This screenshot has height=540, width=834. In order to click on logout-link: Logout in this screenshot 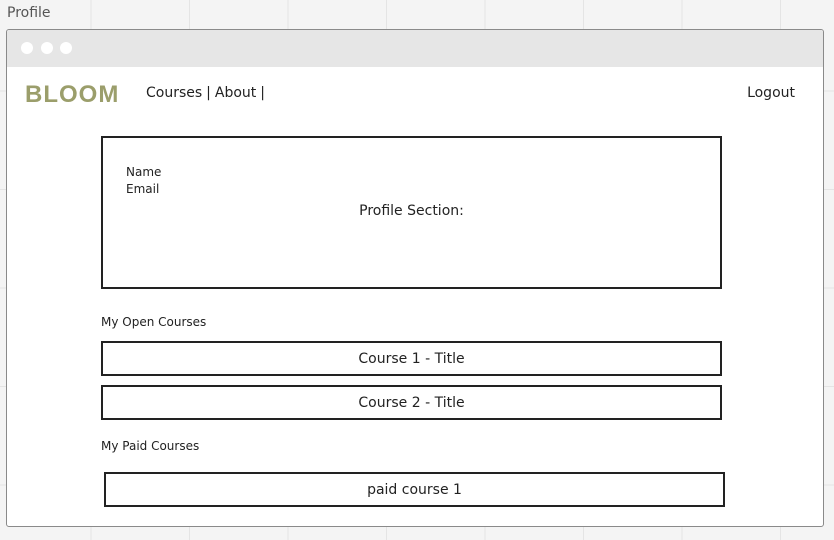, I will do `click(771, 93)`.